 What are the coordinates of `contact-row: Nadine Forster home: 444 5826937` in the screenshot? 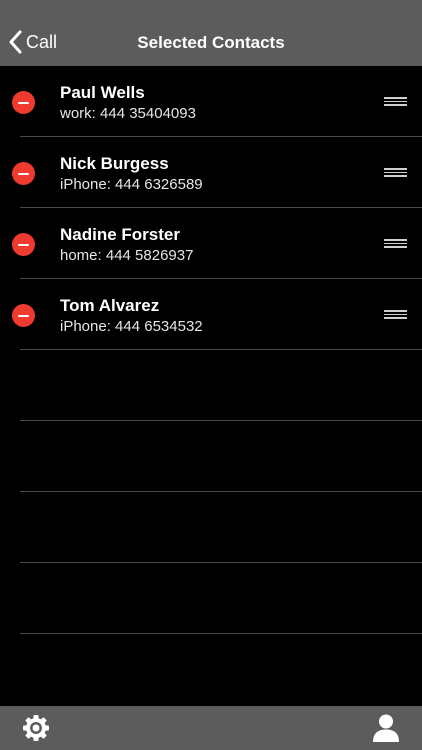 It's located at (211, 243).